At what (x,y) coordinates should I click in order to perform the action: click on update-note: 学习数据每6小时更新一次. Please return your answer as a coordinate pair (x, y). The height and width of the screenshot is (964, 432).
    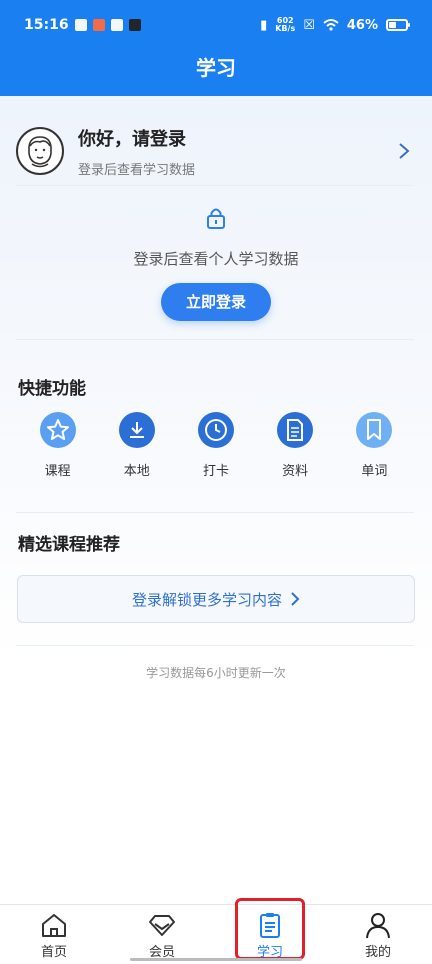
    Looking at the image, I should click on (216, 673).